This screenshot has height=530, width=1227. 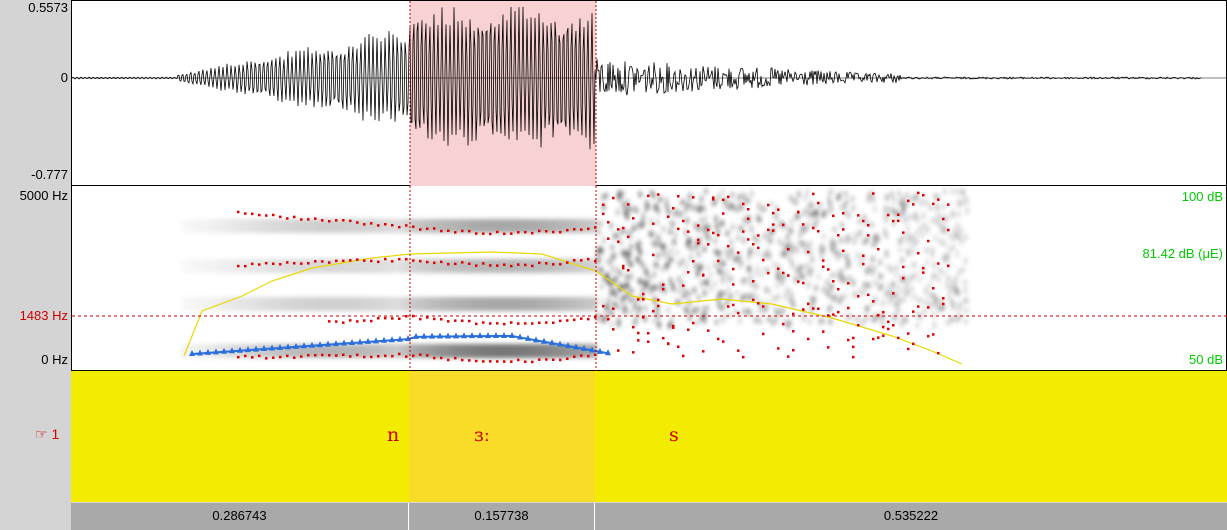 I want to click on spectrogram-top-frequency-label: 5000 Hz, so click(x=43, y=195).